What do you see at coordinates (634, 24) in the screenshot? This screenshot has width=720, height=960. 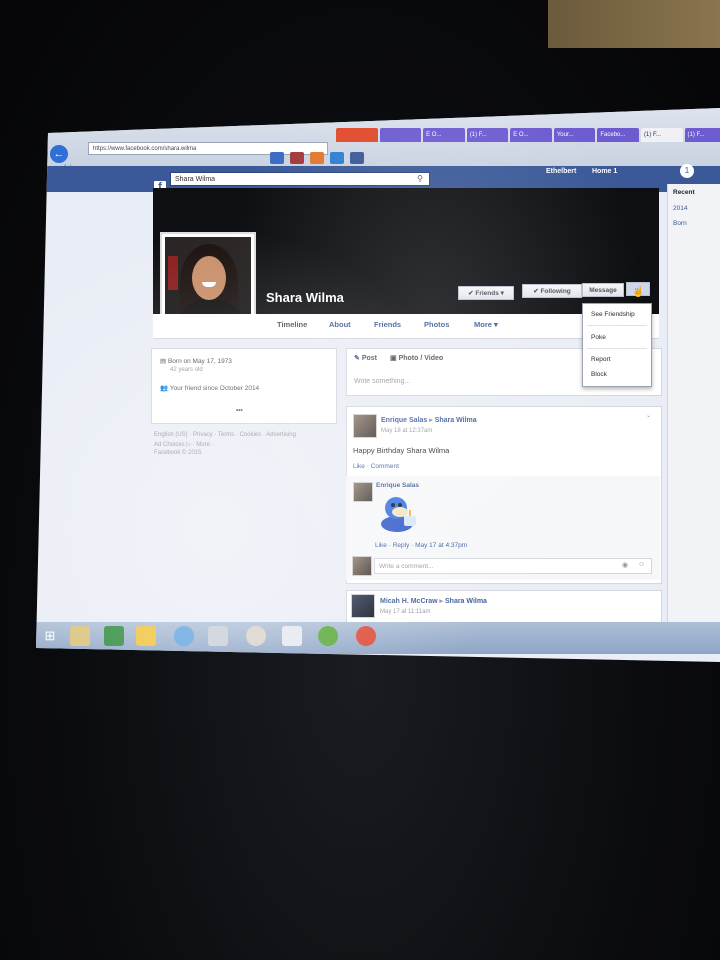 I see `background-wall` at bounding box center [634, 24].